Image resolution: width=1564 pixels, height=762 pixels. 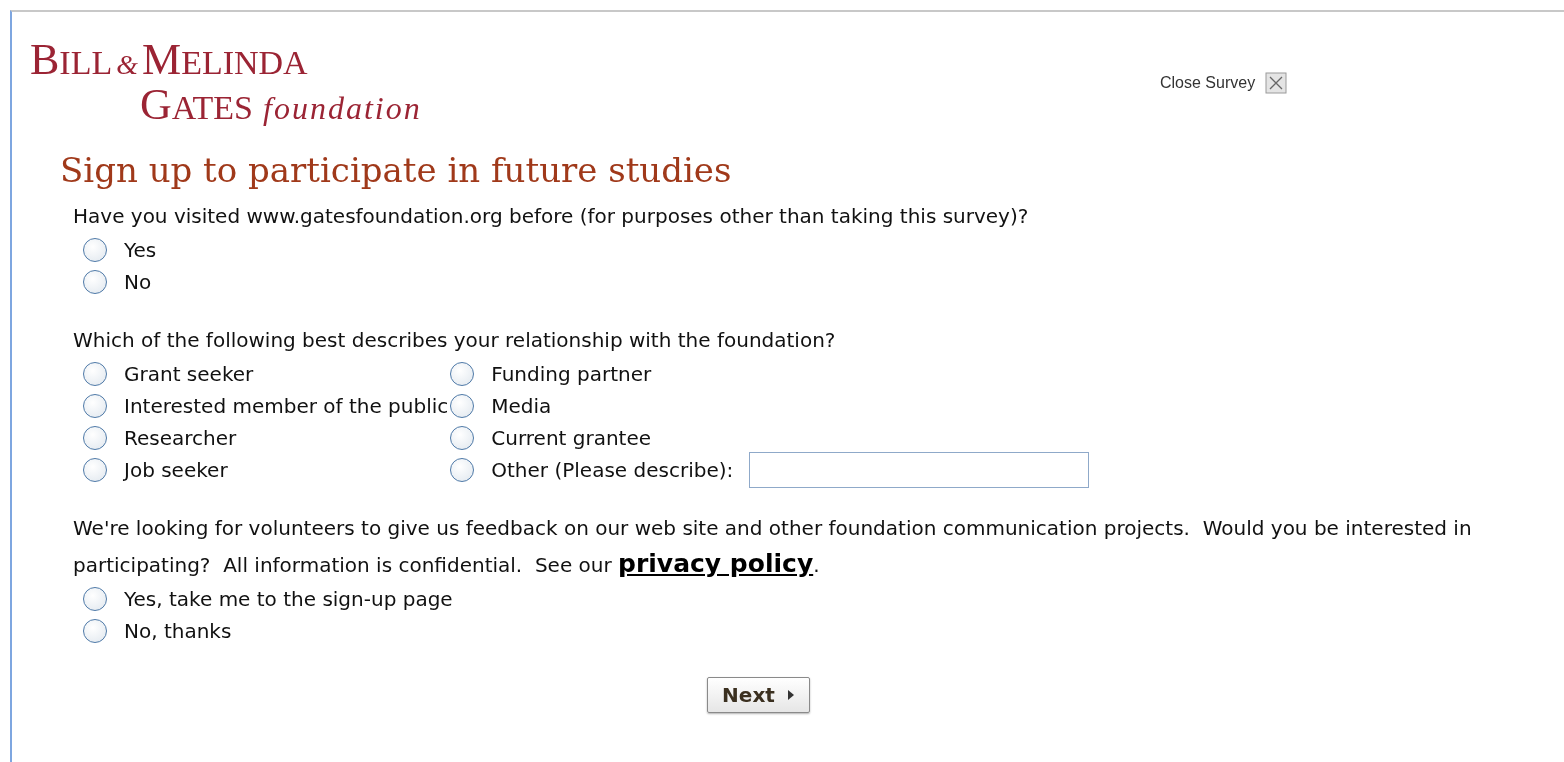 I want to click on logo-text: MELINDA, so click(x=225, y=61).